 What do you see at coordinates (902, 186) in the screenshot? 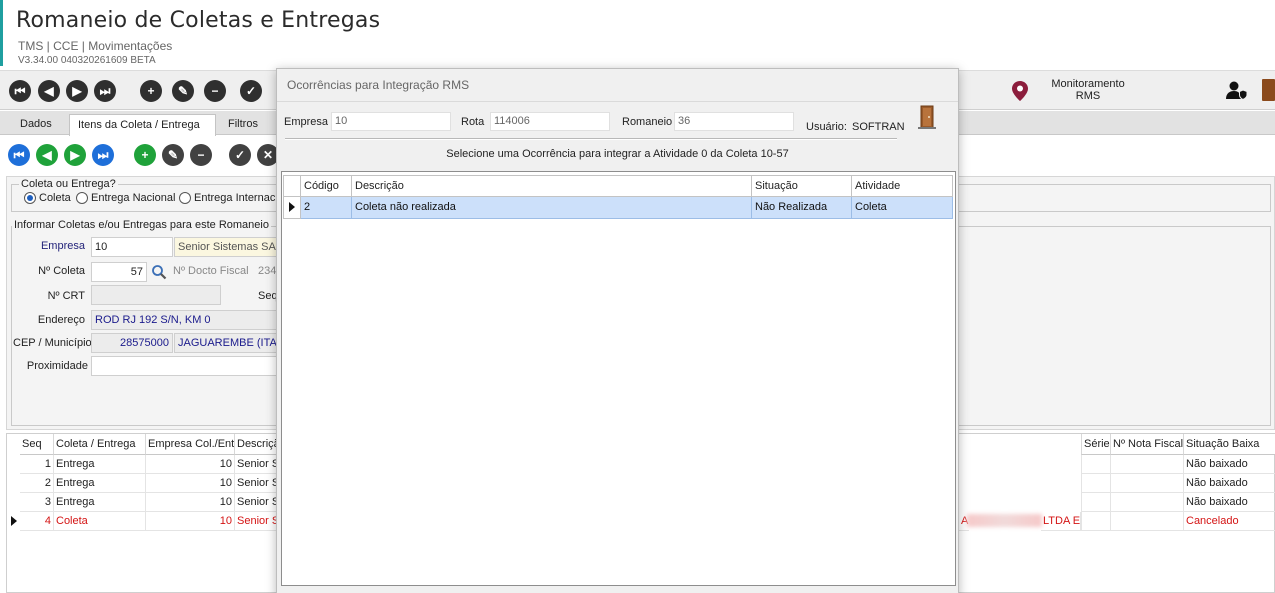
I see `col-atividade: Atividade` at bounding box center [902, 186].